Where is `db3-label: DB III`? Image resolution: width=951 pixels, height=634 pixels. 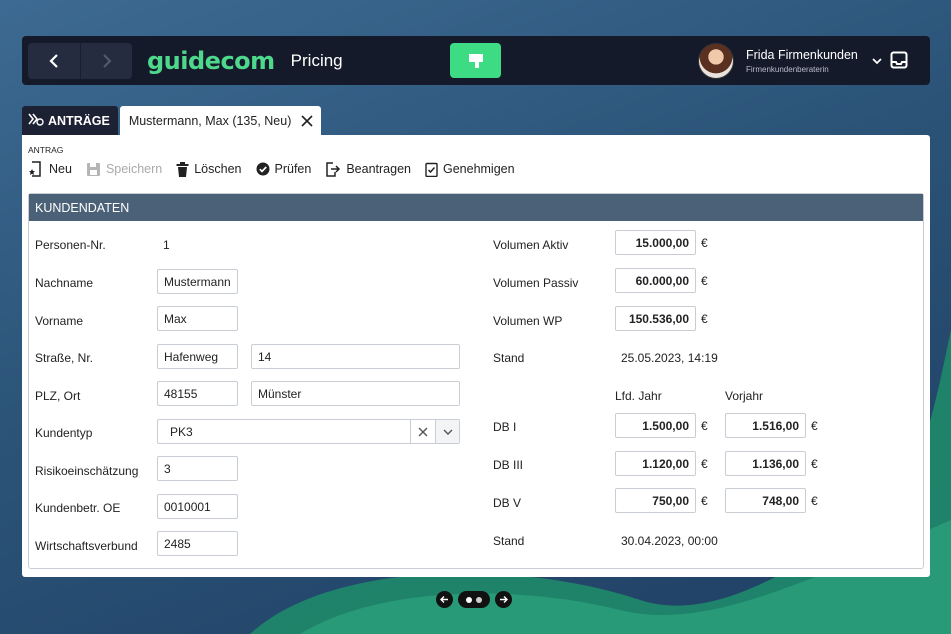 db3-label: DB III is located at coordinates (508, 465).